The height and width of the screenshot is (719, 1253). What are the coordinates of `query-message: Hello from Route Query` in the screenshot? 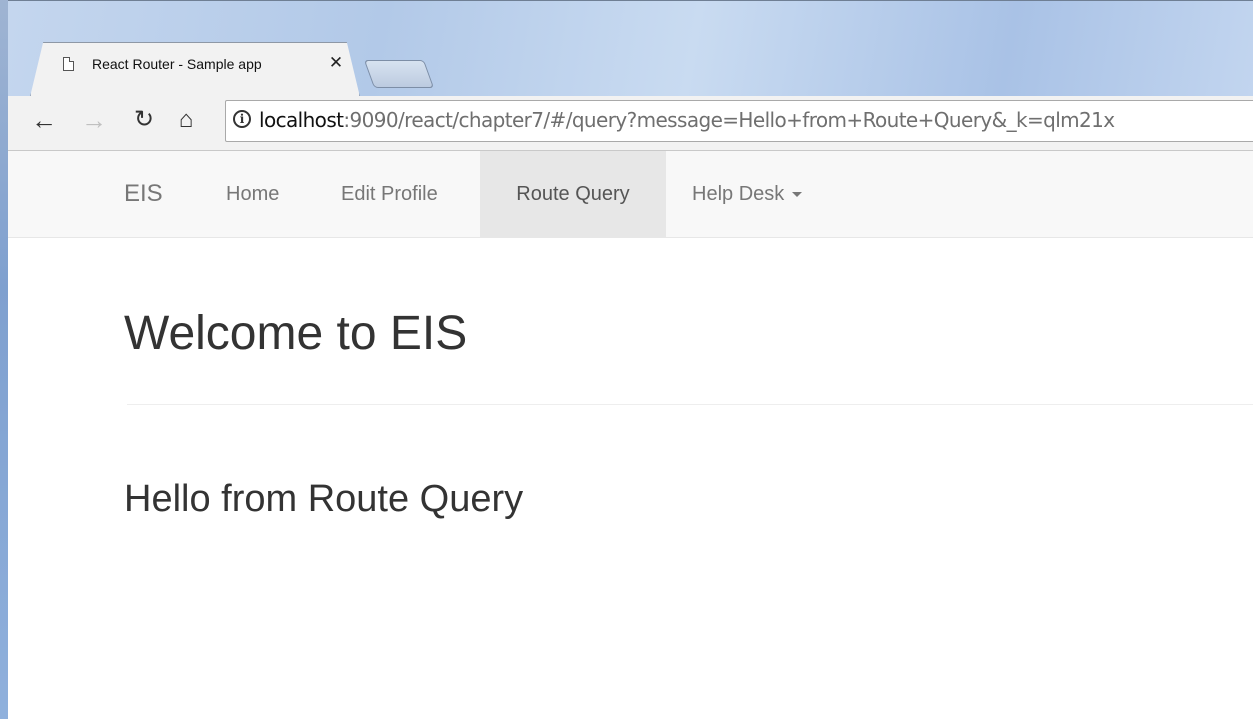 It's located at (324, 499).